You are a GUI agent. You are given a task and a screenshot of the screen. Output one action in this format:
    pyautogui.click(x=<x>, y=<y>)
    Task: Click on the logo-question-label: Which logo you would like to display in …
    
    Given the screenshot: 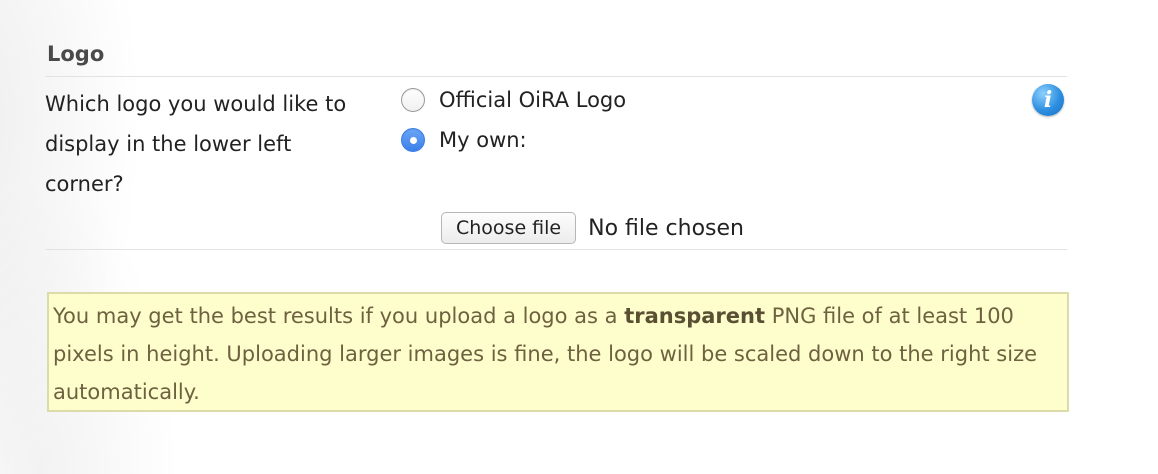 What is the action you would take?
    pyautogui.click(x=196, y=144)
    